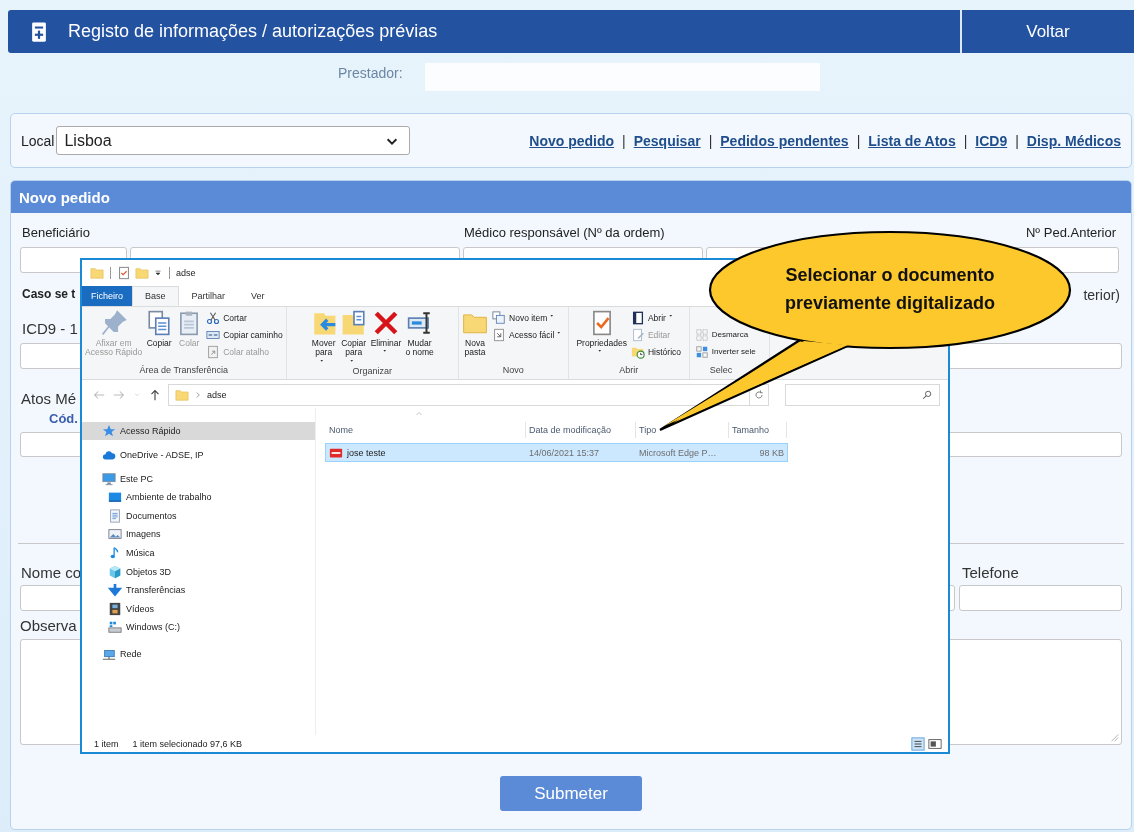 The height and width of the screenshot is (832, 1134). Describe the element at coordinates (499, 317) in the screenshot. I see `new-item-icon` at that location.